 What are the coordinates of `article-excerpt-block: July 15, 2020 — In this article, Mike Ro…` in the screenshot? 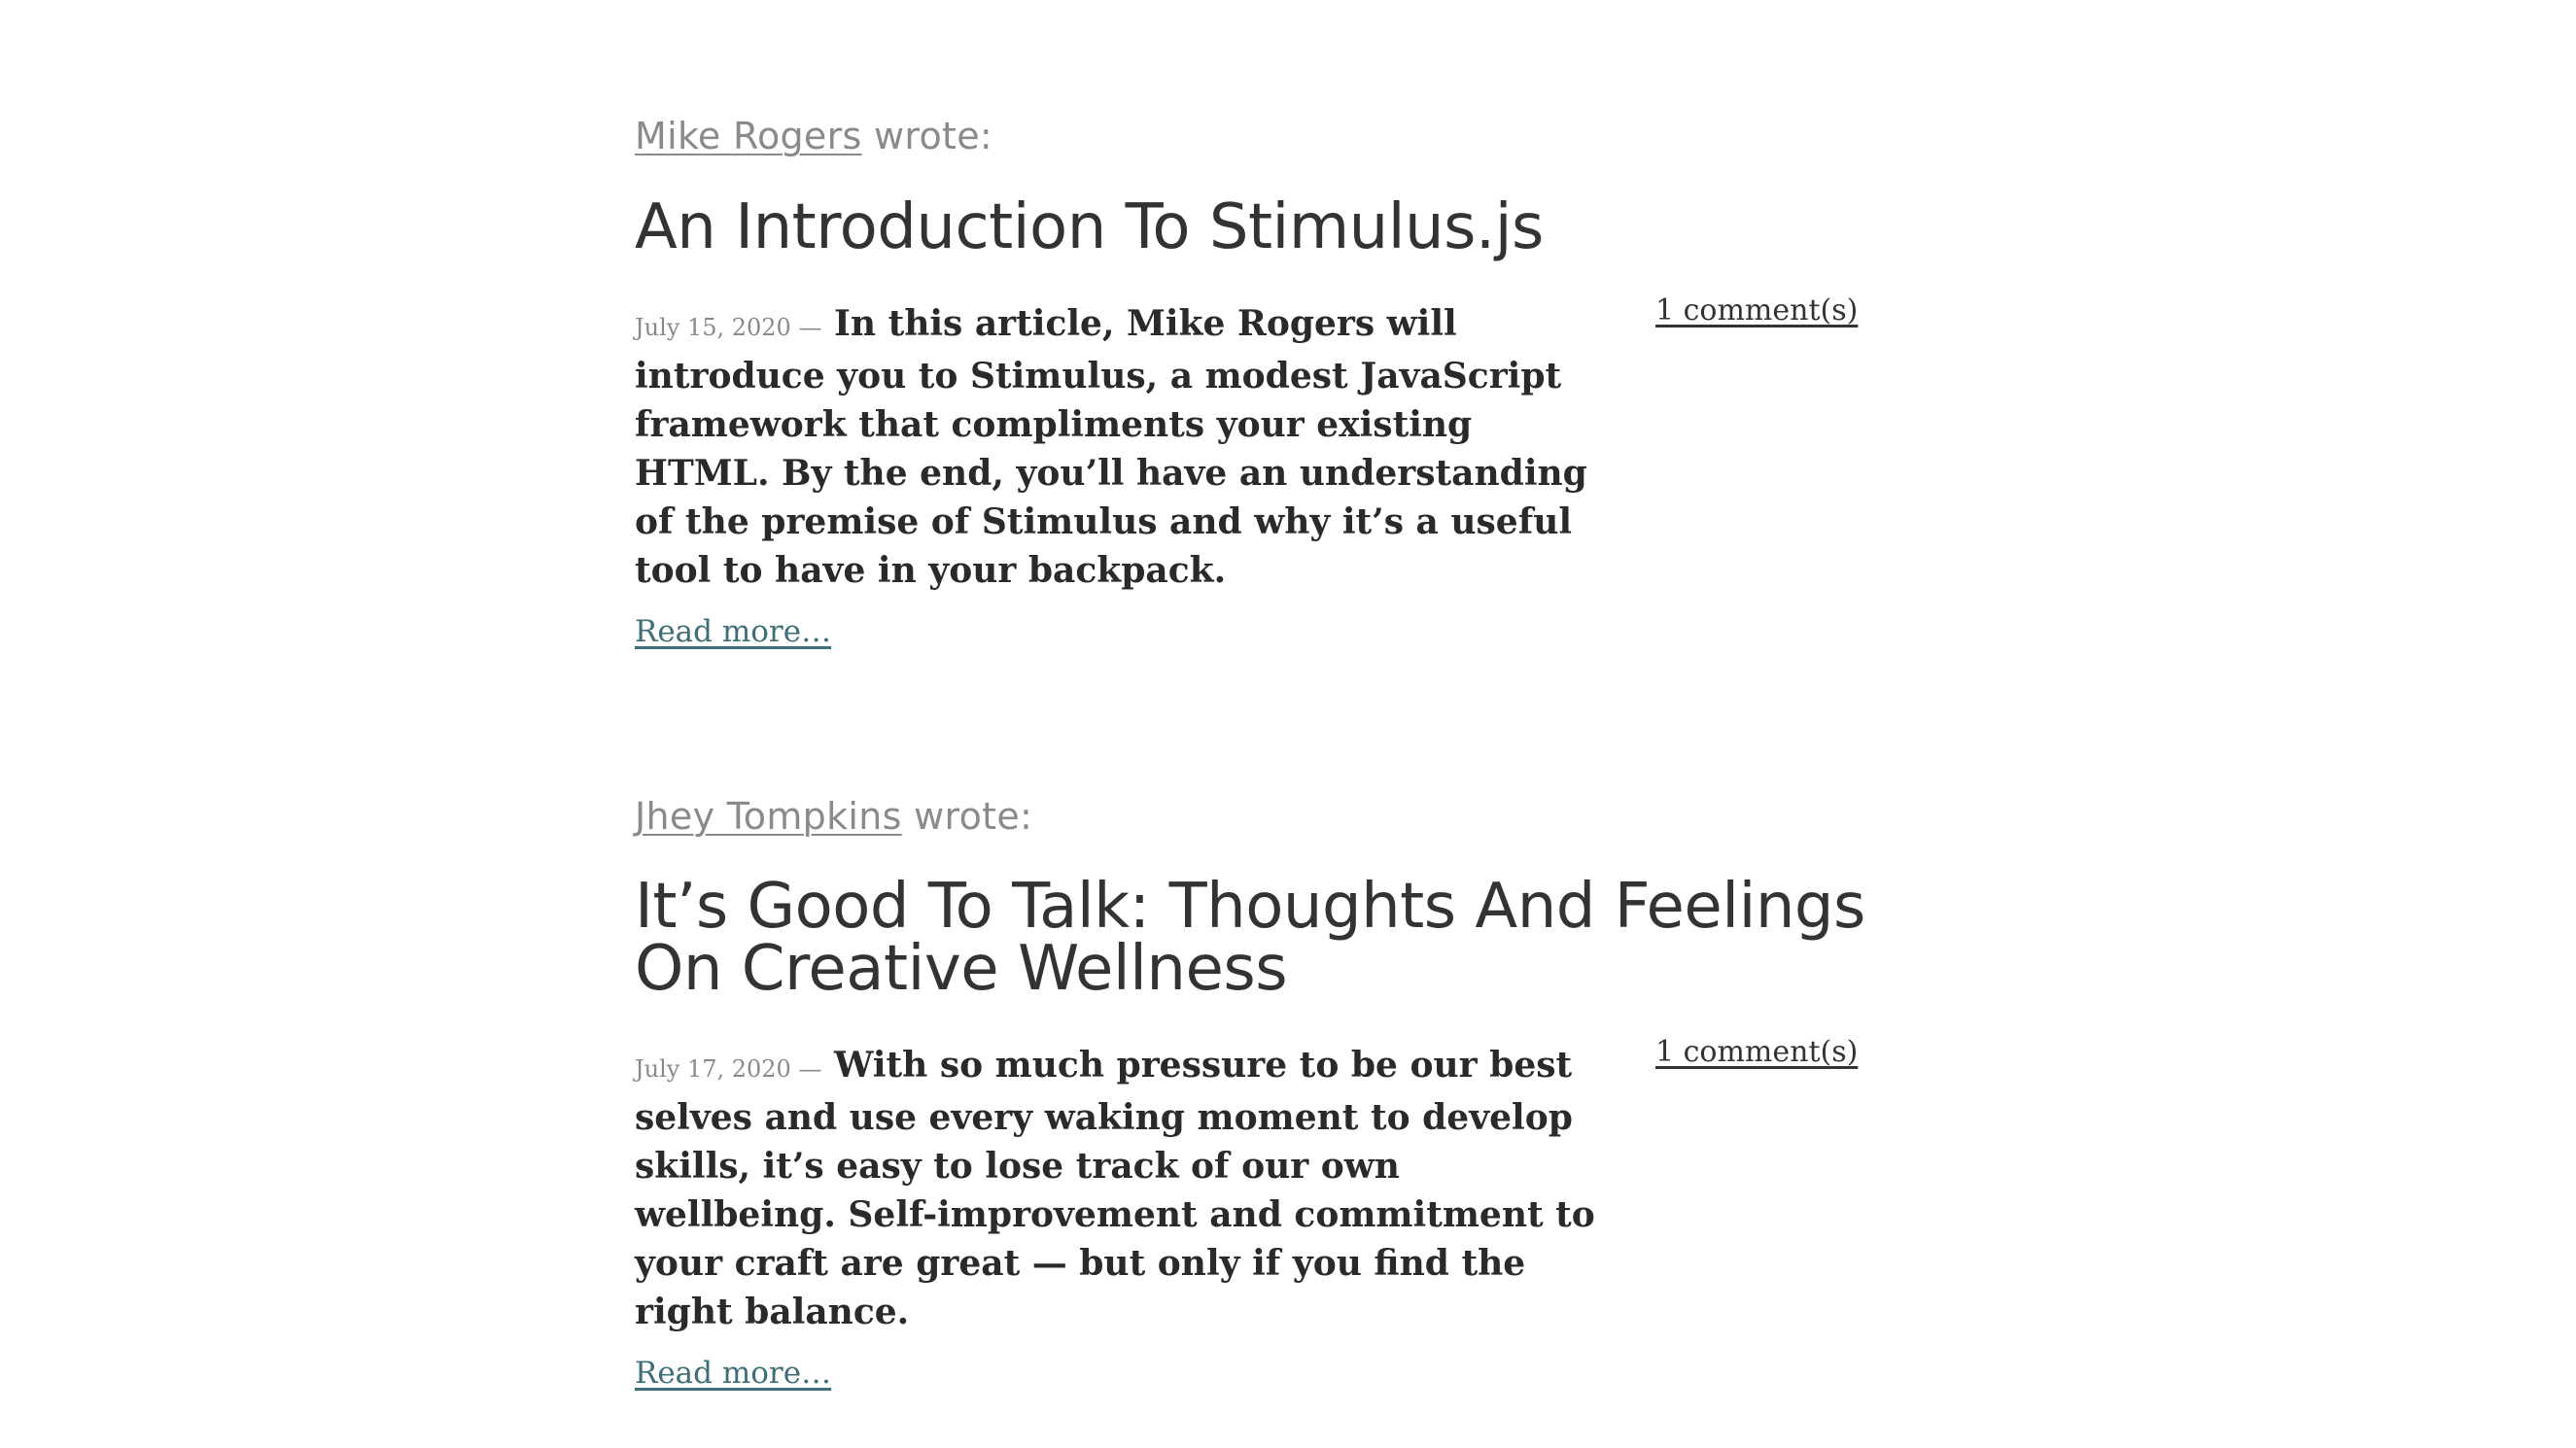 It's located at (1121, 447).